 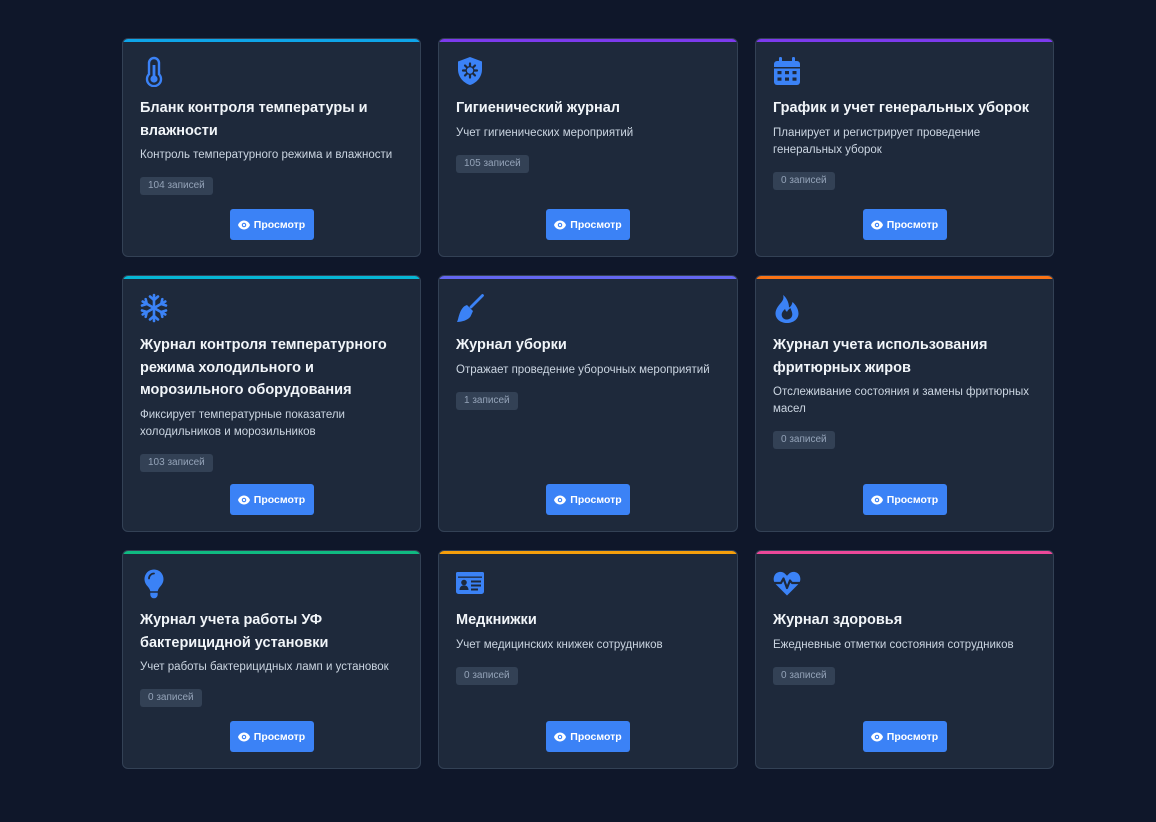 I want to click on thermometer-icon, so click(x=154, y=71).